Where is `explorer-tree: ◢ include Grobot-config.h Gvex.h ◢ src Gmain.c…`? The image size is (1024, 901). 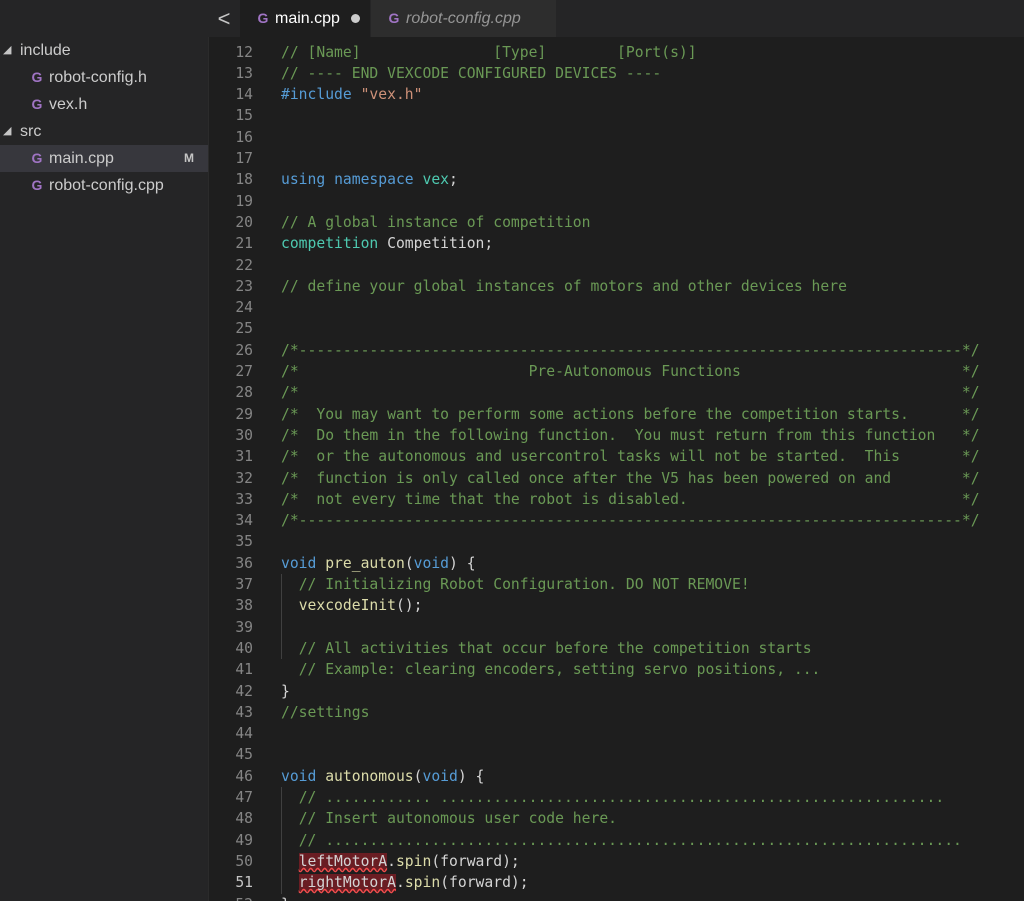
explorer-tree: ◢ include Grobot-config.h Gvex.h ◢ src Gmain.c… is located at coordinates (104, 118).